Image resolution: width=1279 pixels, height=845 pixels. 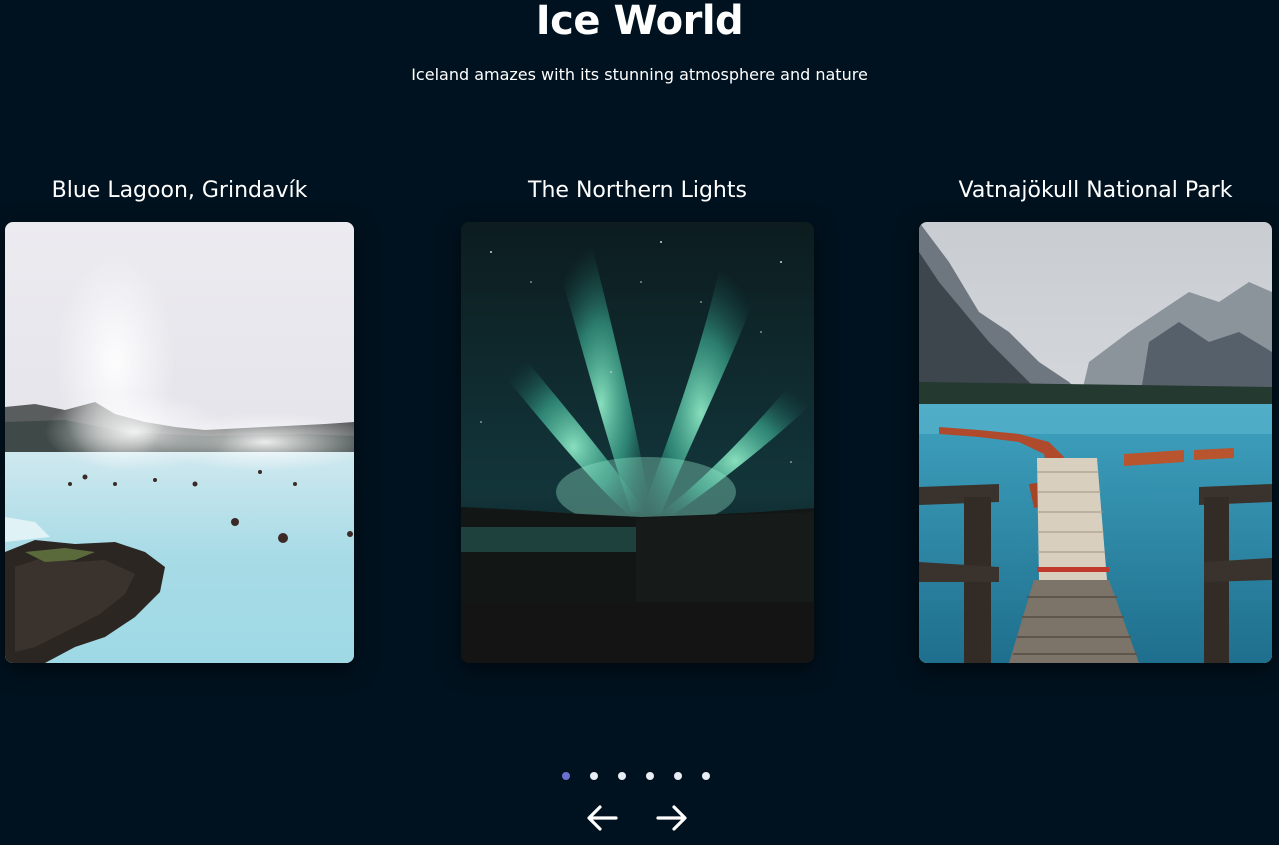 I want to click on arrow-left-icon, so click(x=602, y=818).